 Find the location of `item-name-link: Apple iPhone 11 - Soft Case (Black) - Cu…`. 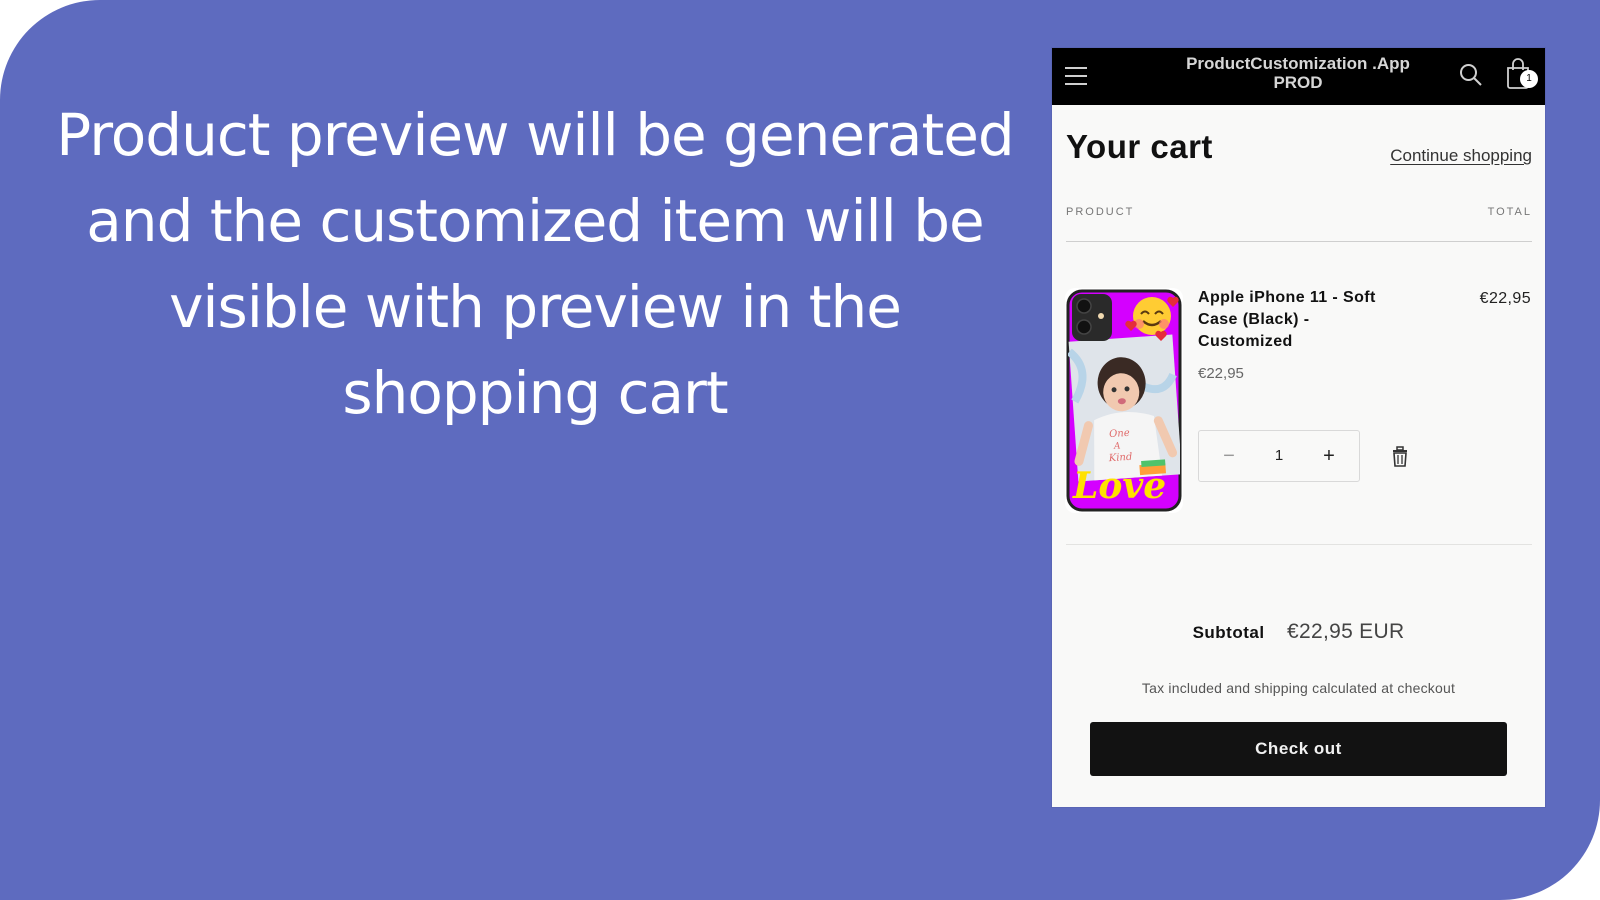

item-name-link: Apple iPhone 11 - Soft Case (Black) - Cu… is located at coordinates (1303, 320).